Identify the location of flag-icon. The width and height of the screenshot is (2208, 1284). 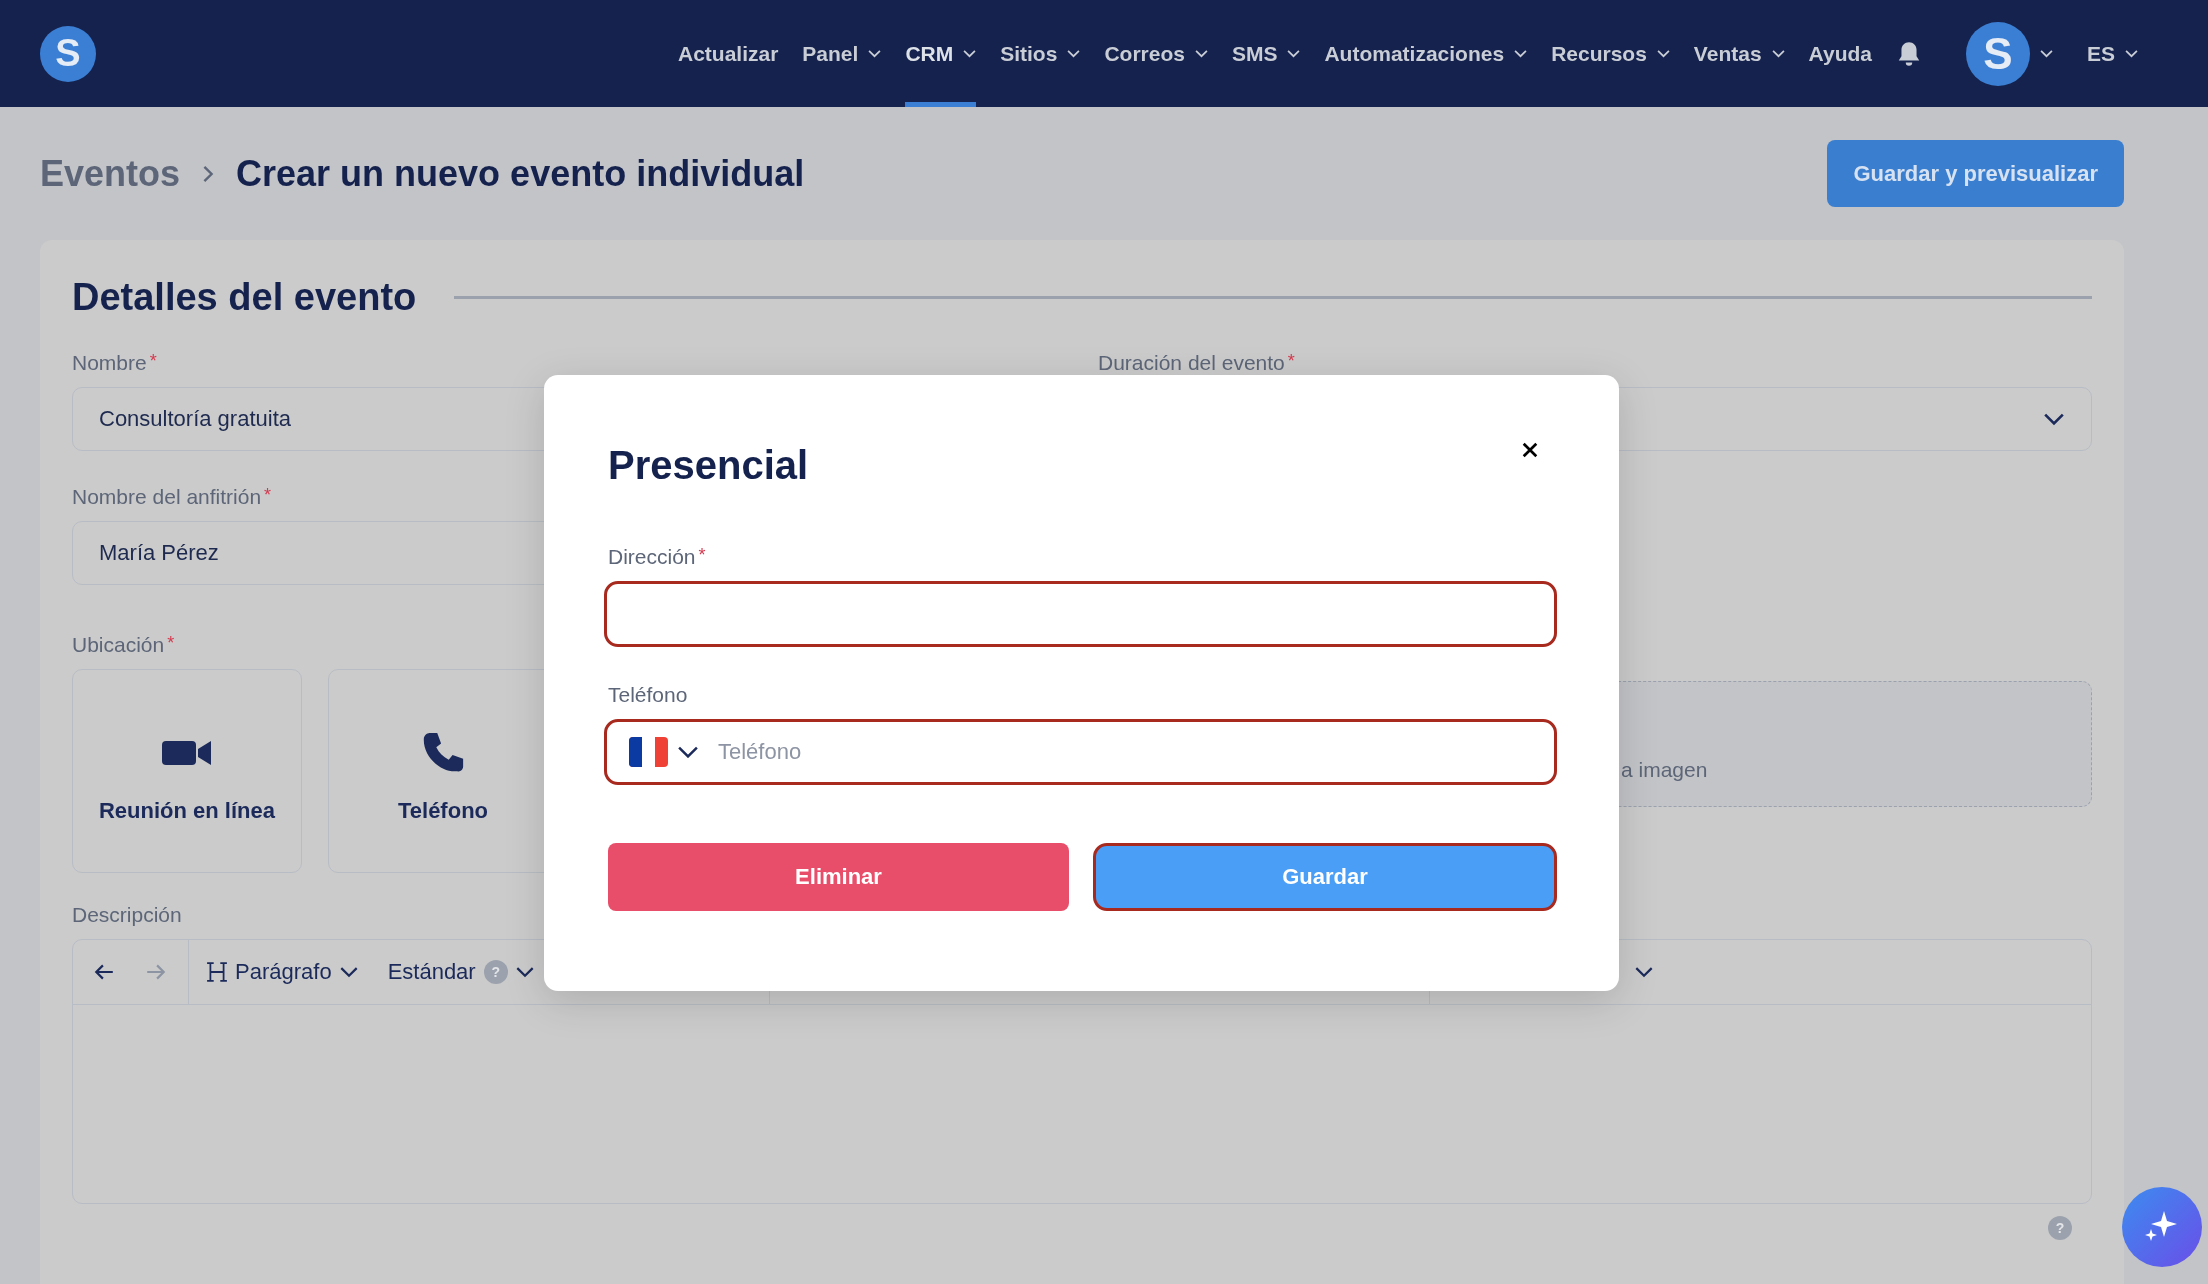
(648, 752).